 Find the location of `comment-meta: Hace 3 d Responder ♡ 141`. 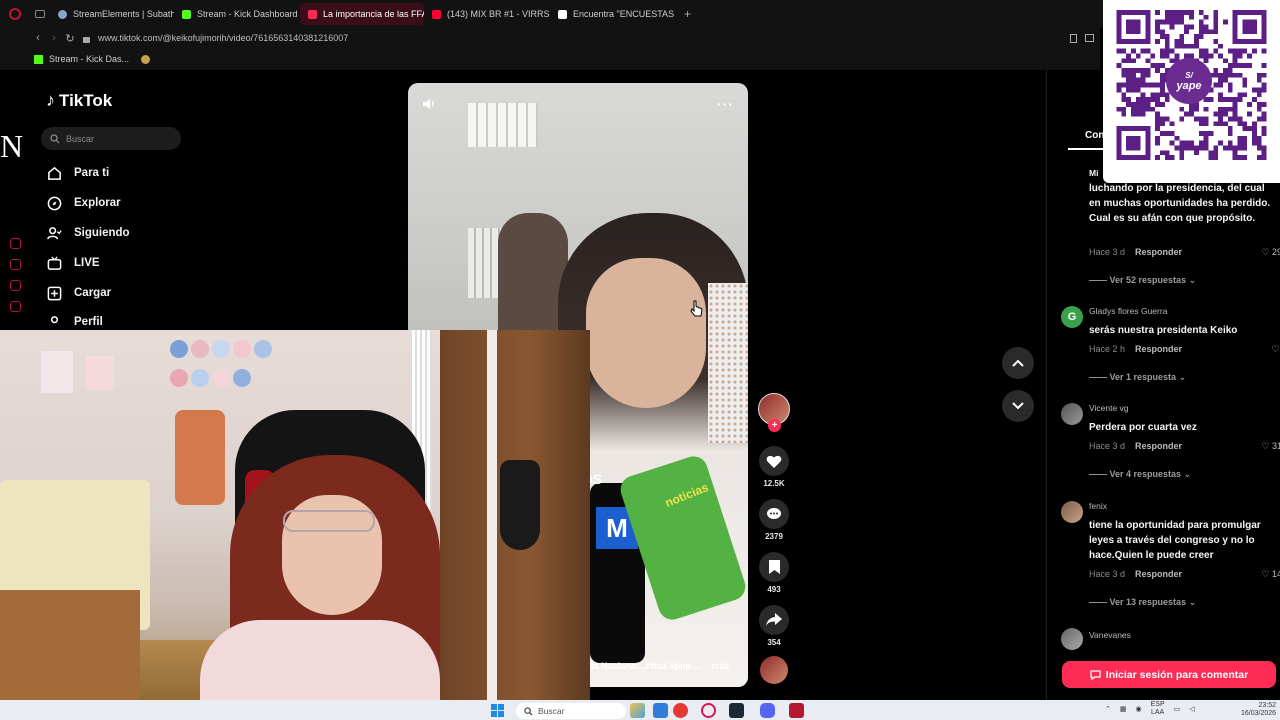

comment-meta: Hace 3 d Responder ♡ 141 is located at coordinates (1184, 574).